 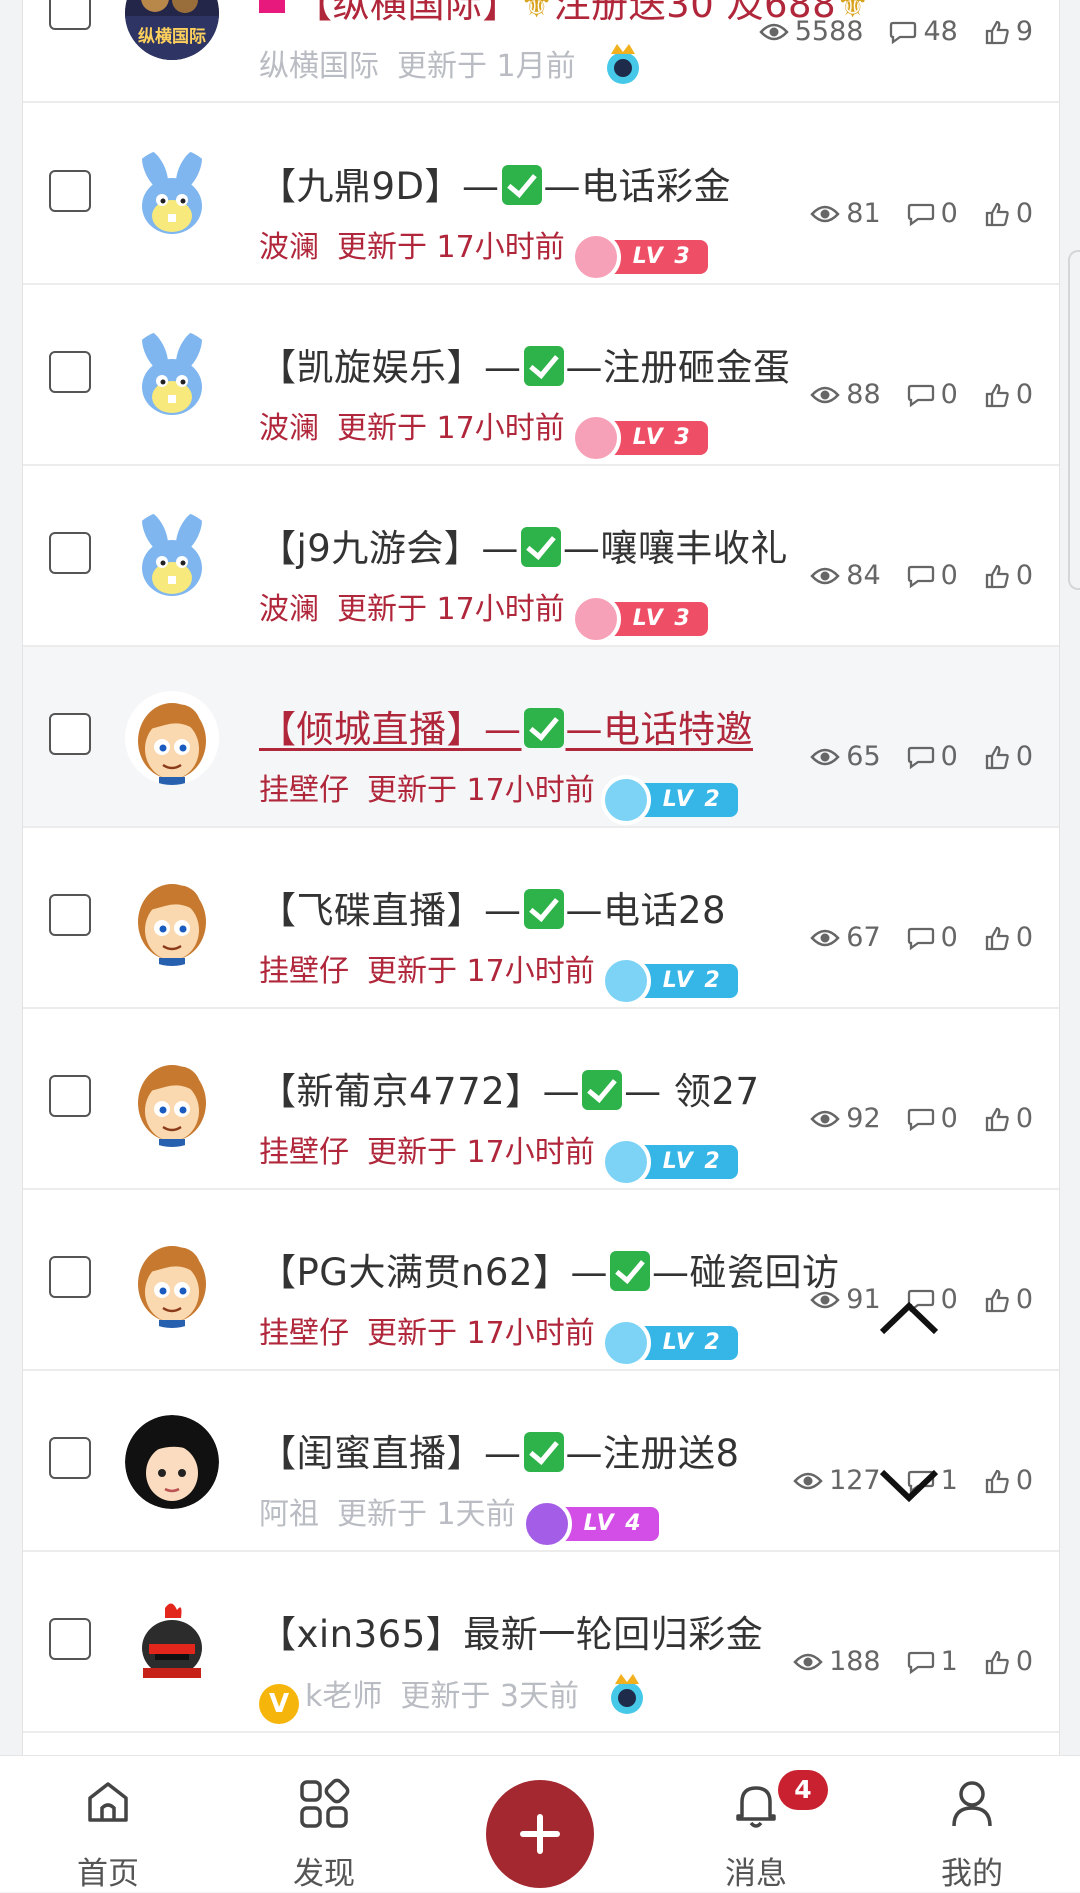 What do you see at coordinates (909, 1487) in the screenshot?
I see `scroll-down-icon` at bounding box center [909, 1487].